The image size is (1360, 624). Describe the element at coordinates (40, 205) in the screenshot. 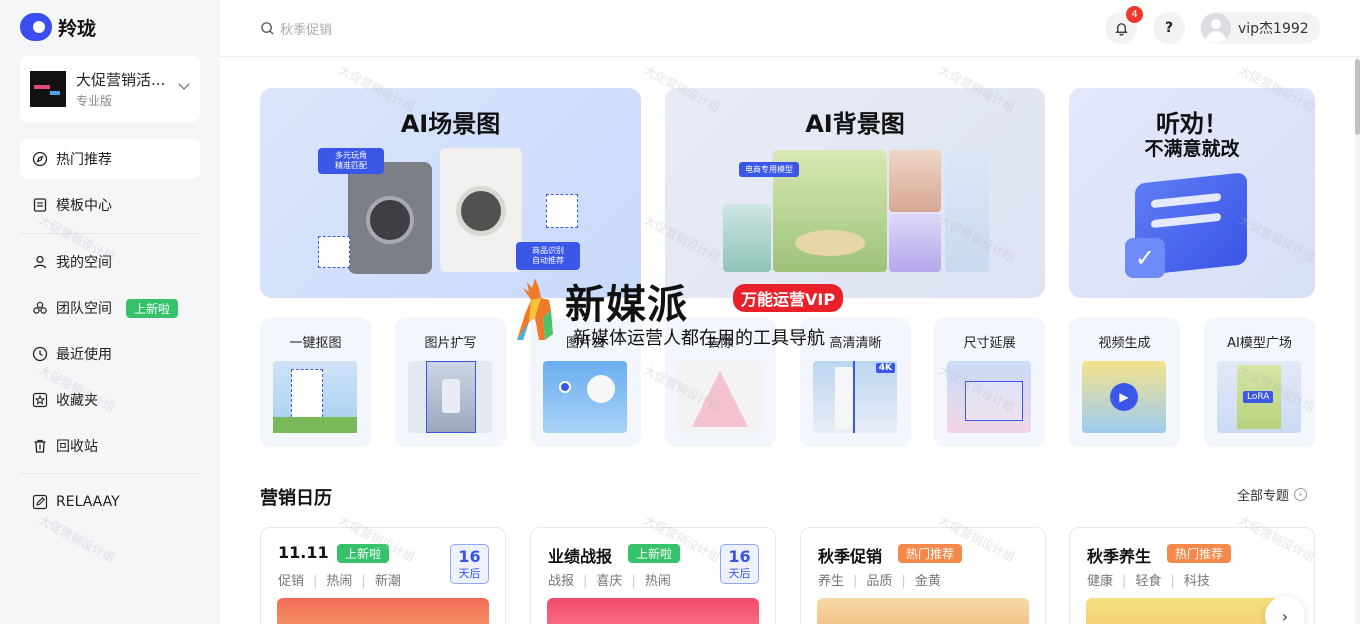

I see `template-icon` at that location.